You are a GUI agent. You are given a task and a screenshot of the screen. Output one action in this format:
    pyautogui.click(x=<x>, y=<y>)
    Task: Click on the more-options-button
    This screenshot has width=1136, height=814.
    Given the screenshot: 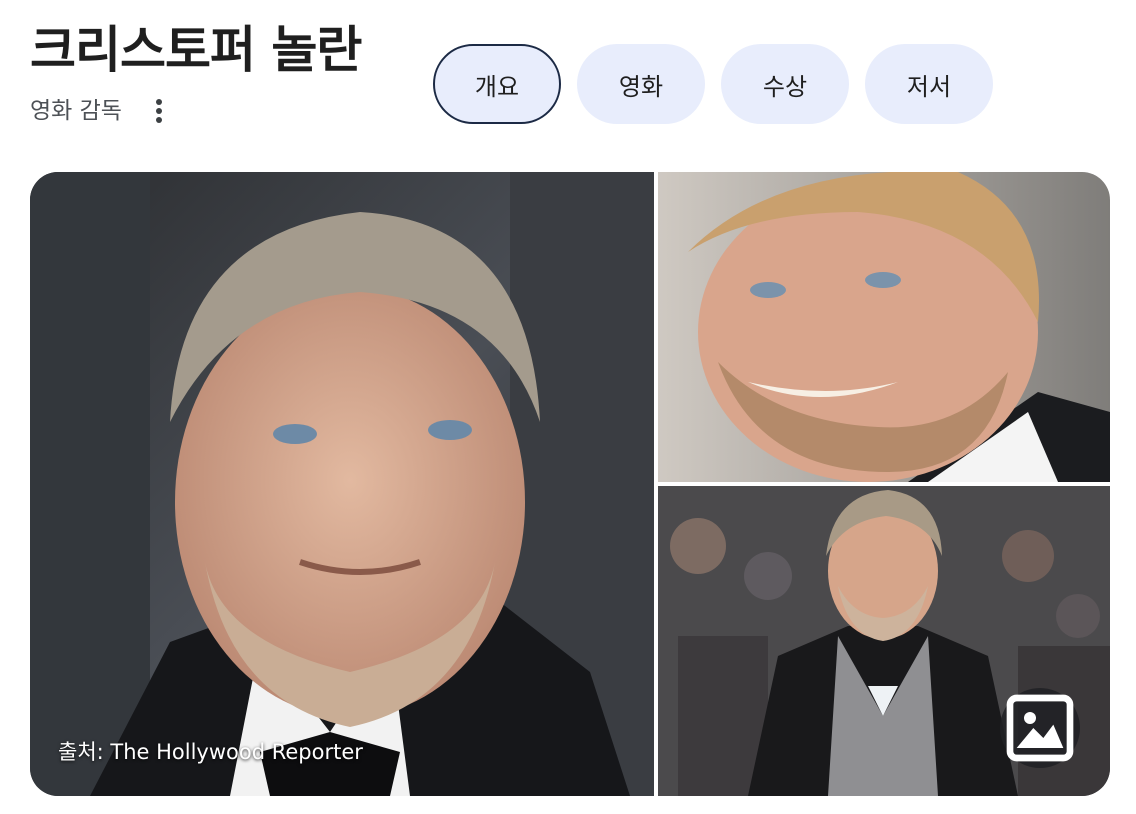 What is the action you would take?
    pyautogui.click(x=159, y=111)
    